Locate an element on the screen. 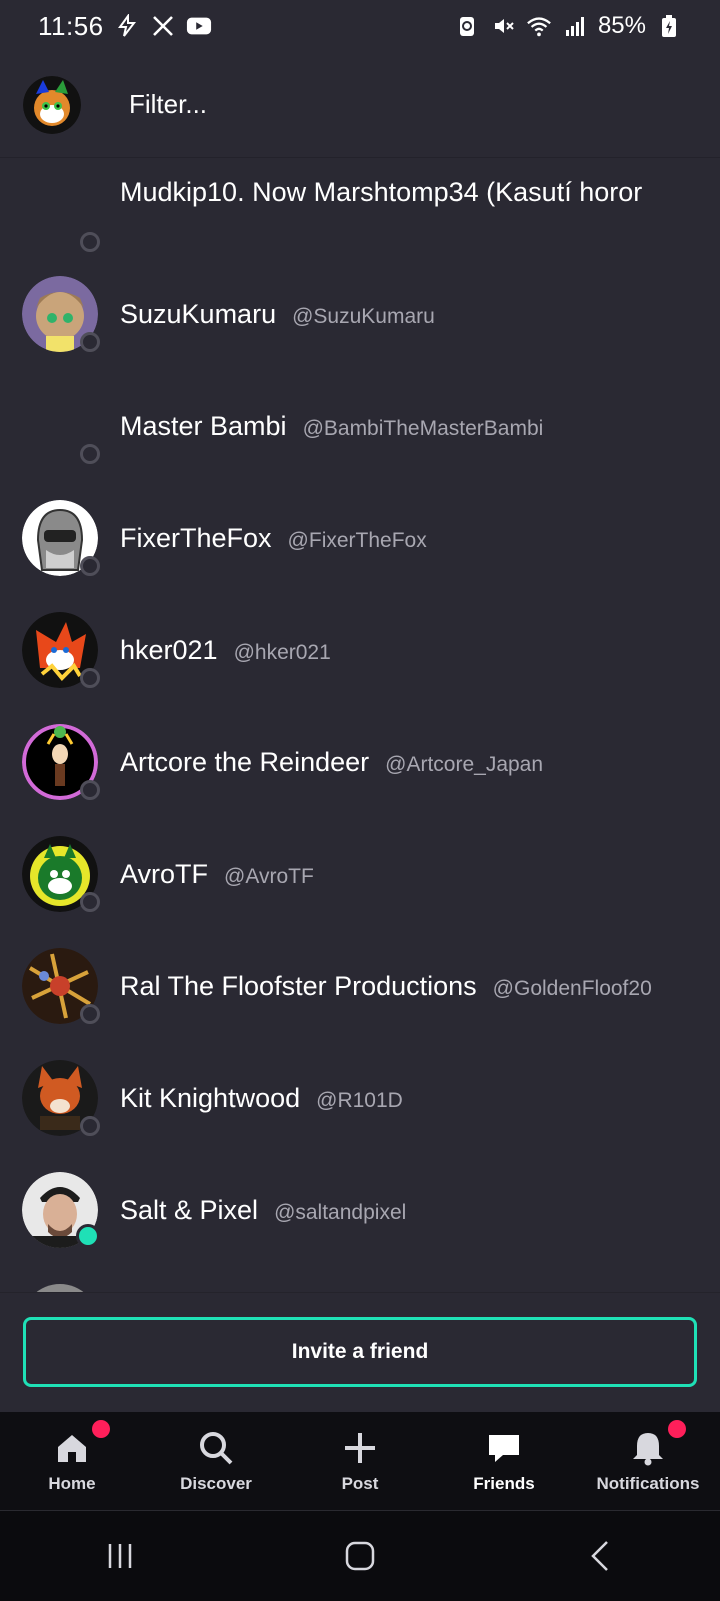 The height and width of the screenshot is (1601, 720). friend-handle: @hker021 is located at coordinates (282, 652).